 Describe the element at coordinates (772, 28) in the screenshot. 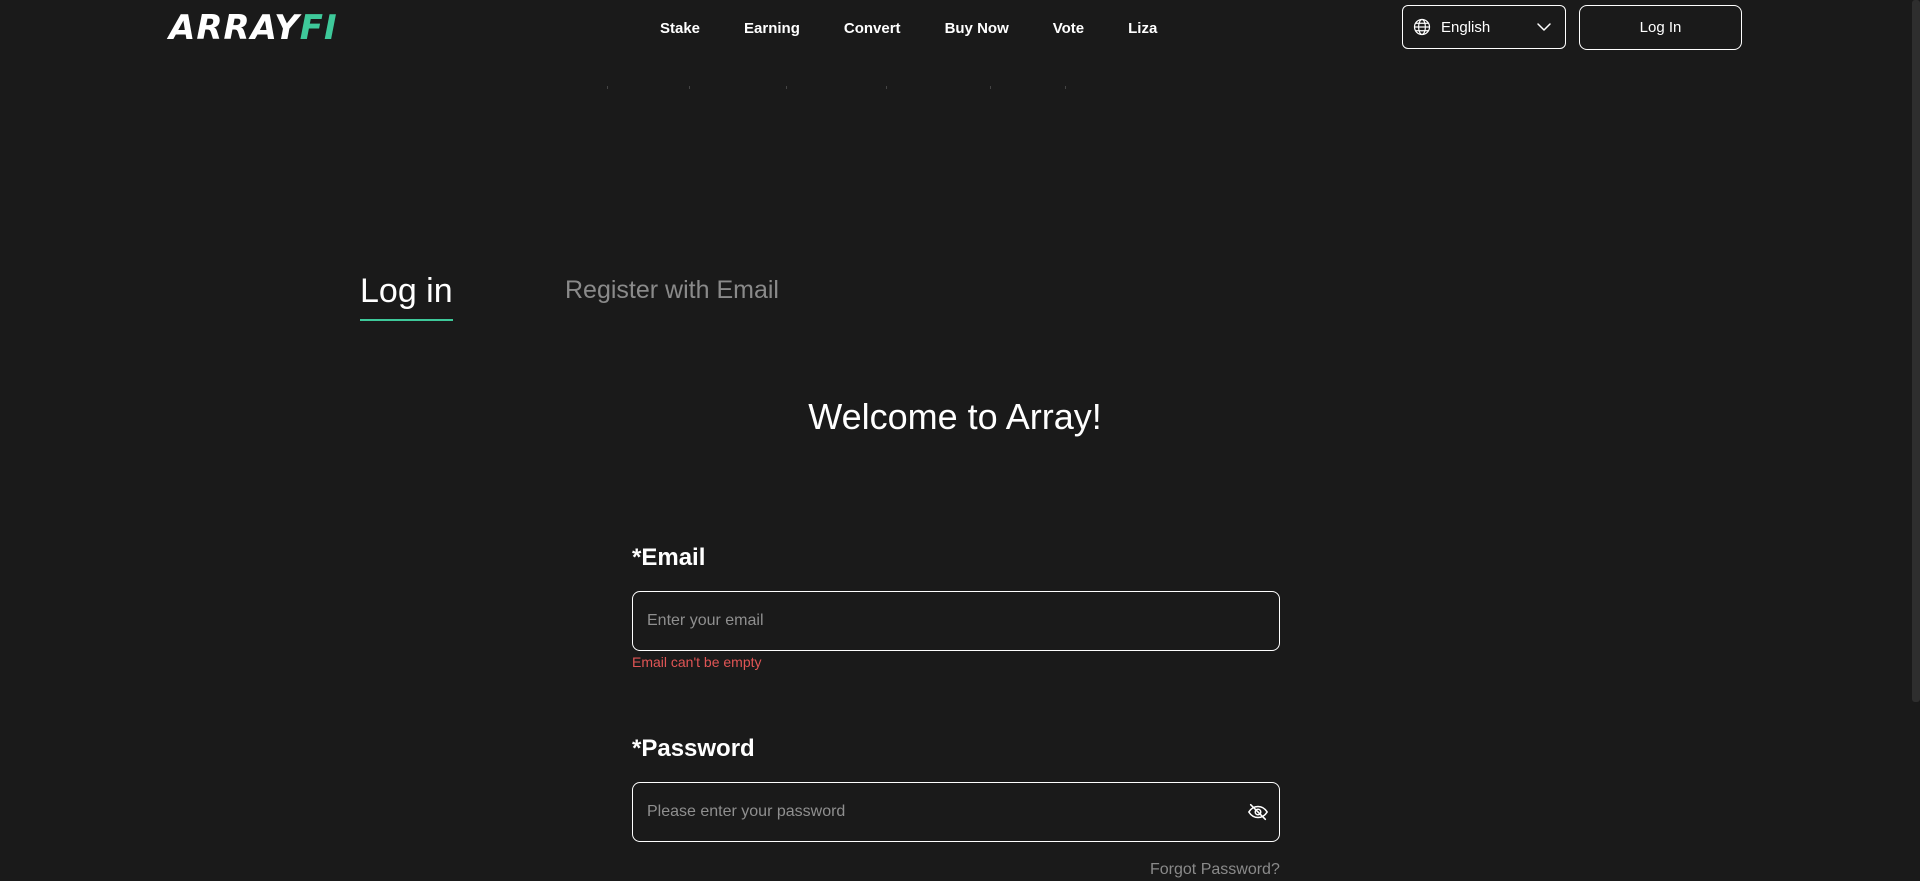

I see `nav-item-earning: Earning` at that location.